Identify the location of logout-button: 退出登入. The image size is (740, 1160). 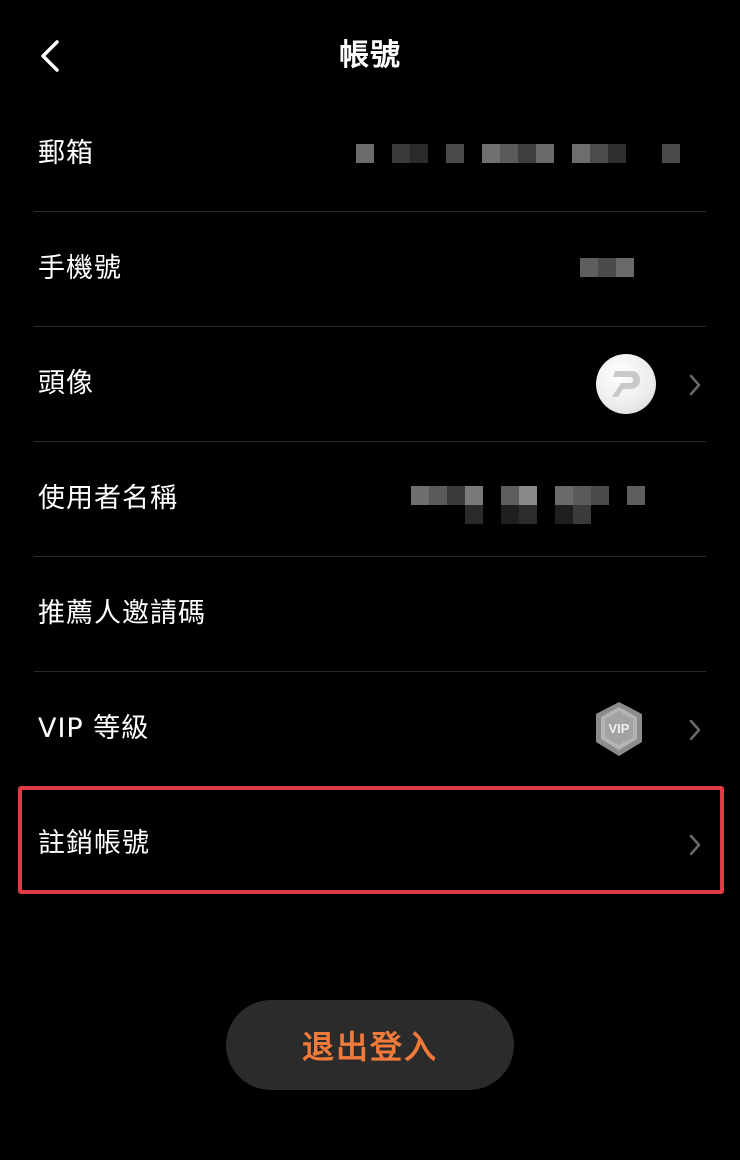
(370, 1045).